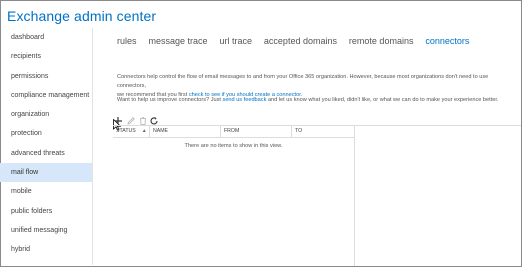 The width and height of the screenshot is (522, 267). I want to click on grid-empty-message: There are no items to show in this view., so click(233, 146).